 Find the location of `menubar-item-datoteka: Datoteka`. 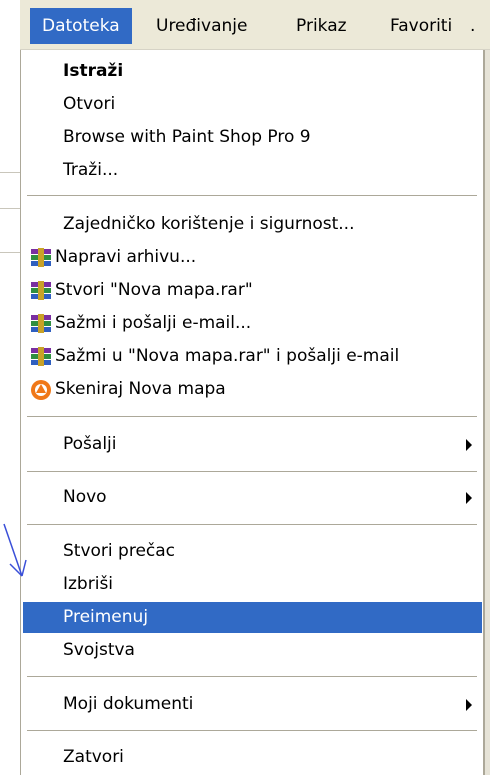

menubar-item-datoteka: Datoteka is located at coordinates (81, 26).